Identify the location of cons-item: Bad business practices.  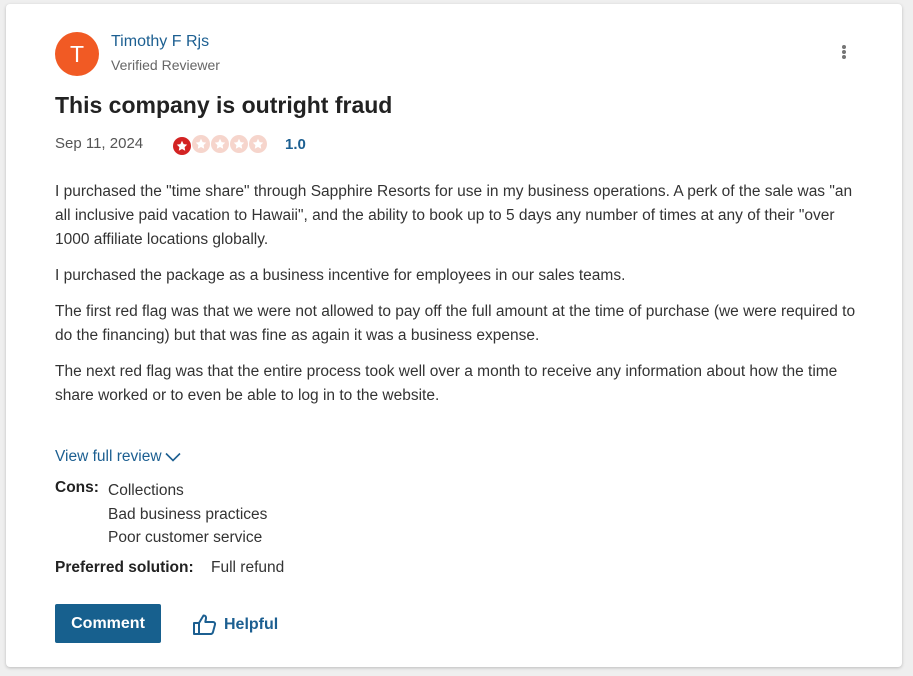
(188, 514).